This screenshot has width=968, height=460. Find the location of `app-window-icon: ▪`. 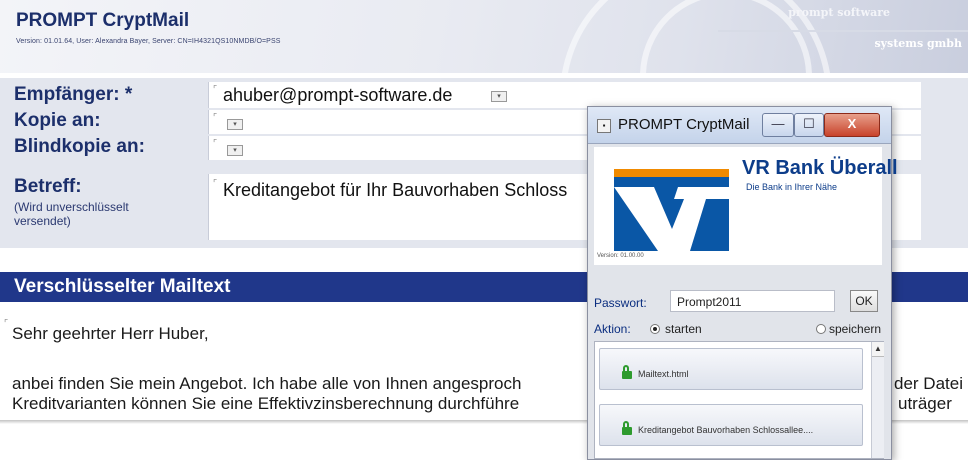

app-window-icon: ▪ is located at coordinates (604, 126).